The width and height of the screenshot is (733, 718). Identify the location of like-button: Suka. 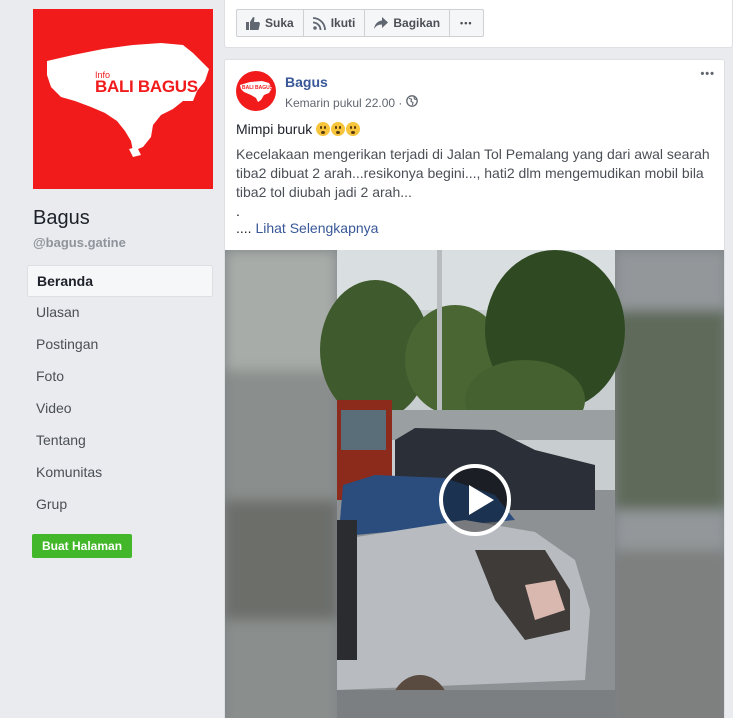
(270, 23).